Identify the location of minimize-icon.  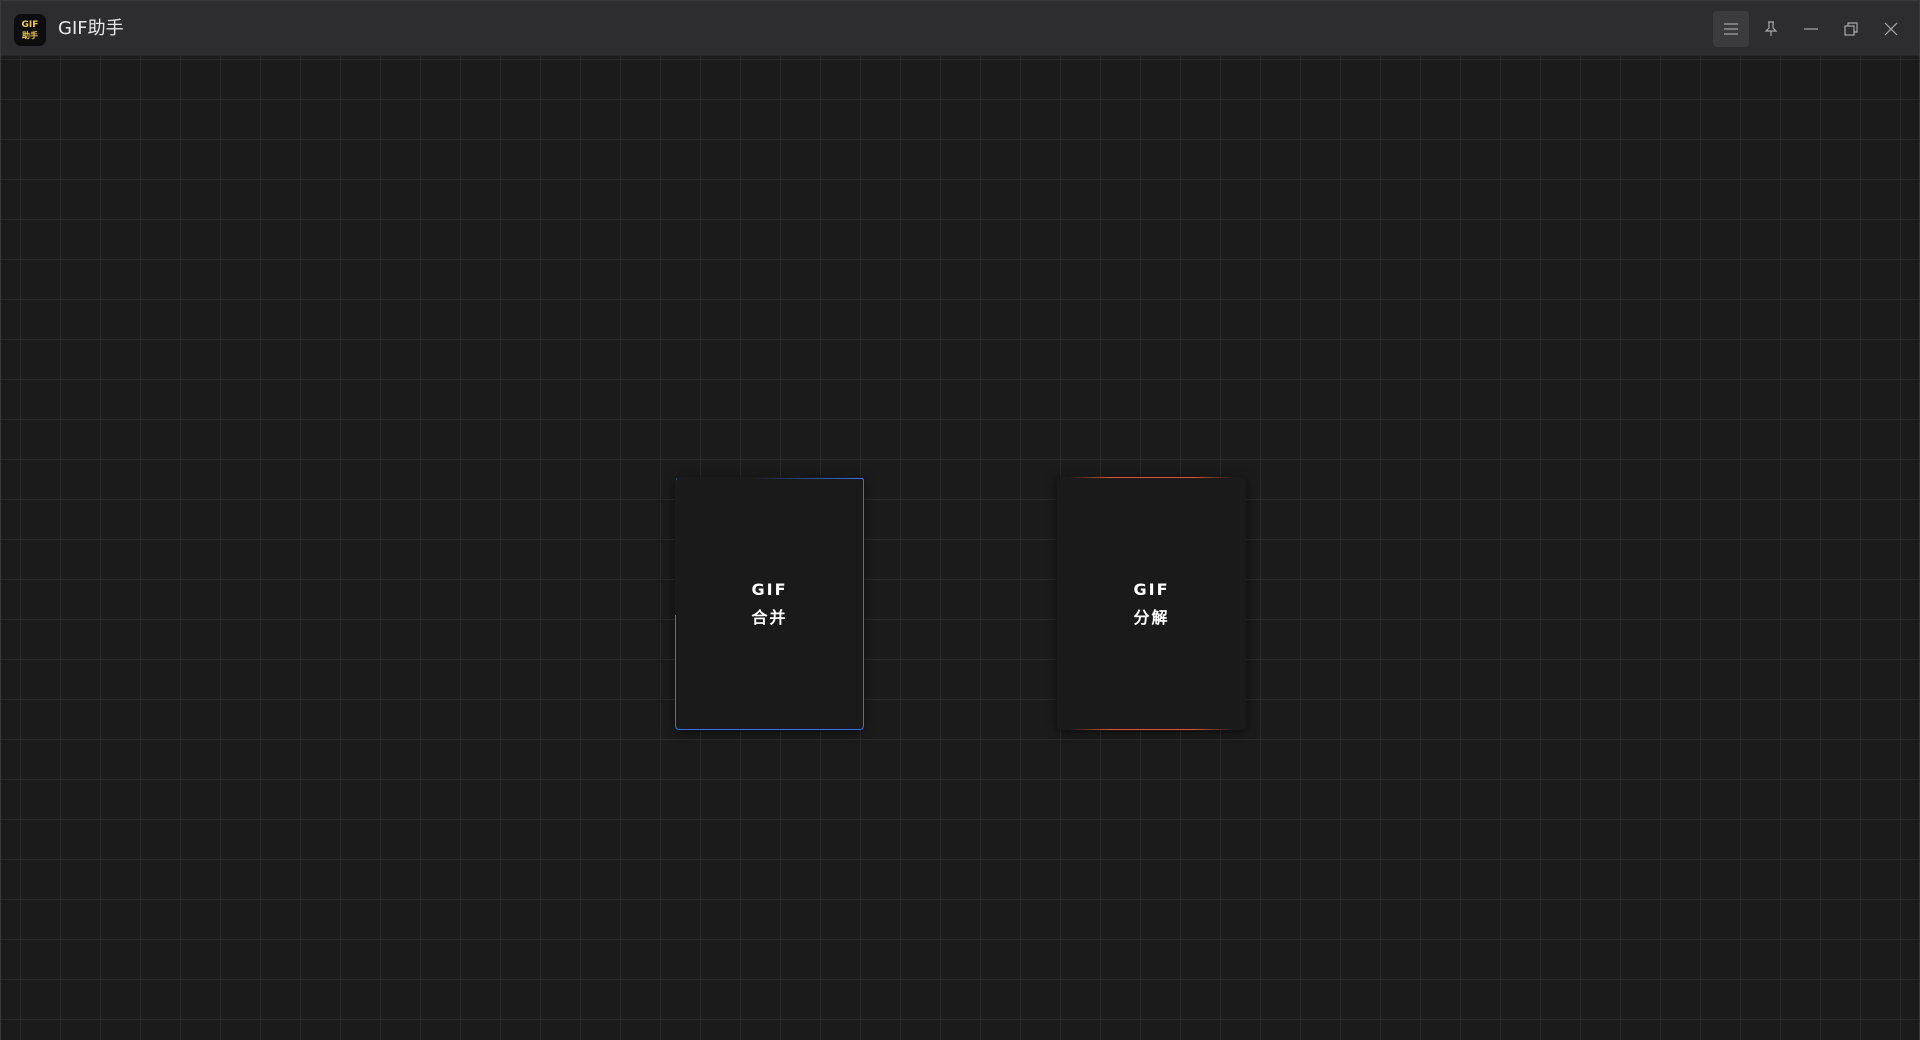
(1811, 29).